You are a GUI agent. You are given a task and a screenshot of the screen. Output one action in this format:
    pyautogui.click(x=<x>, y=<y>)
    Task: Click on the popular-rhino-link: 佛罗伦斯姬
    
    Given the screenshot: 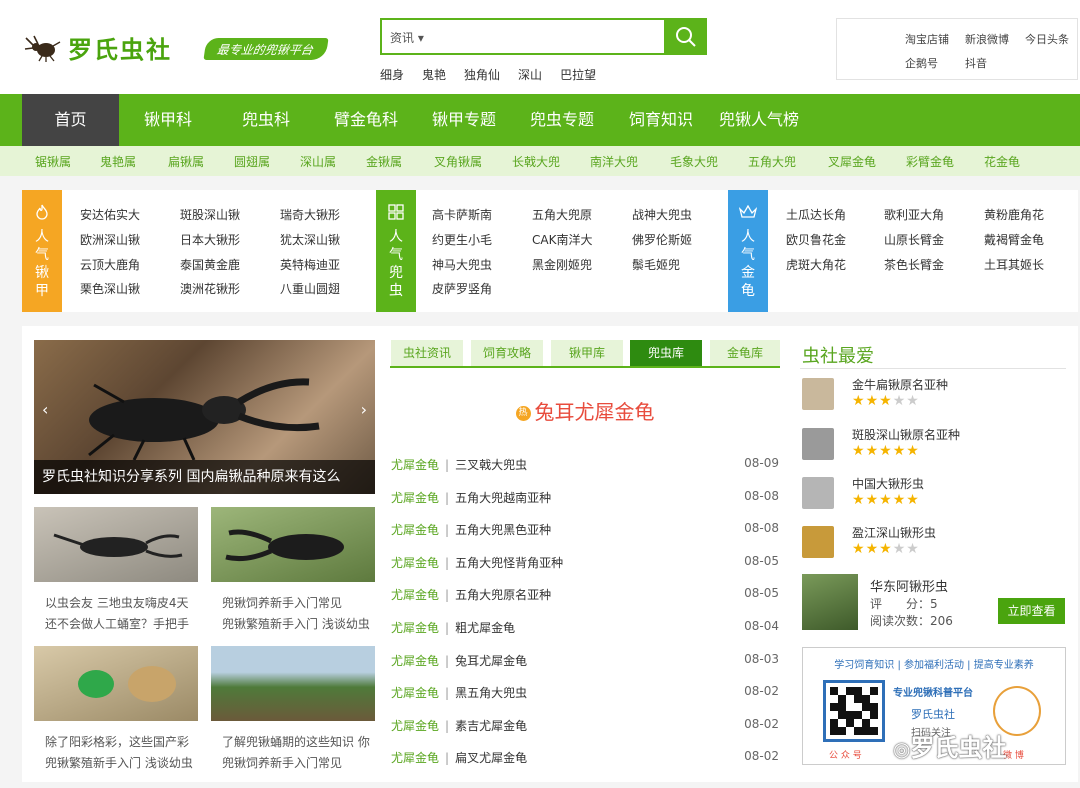 What is the action you would take?
    pyautogui.click(x=662, y=239)
    